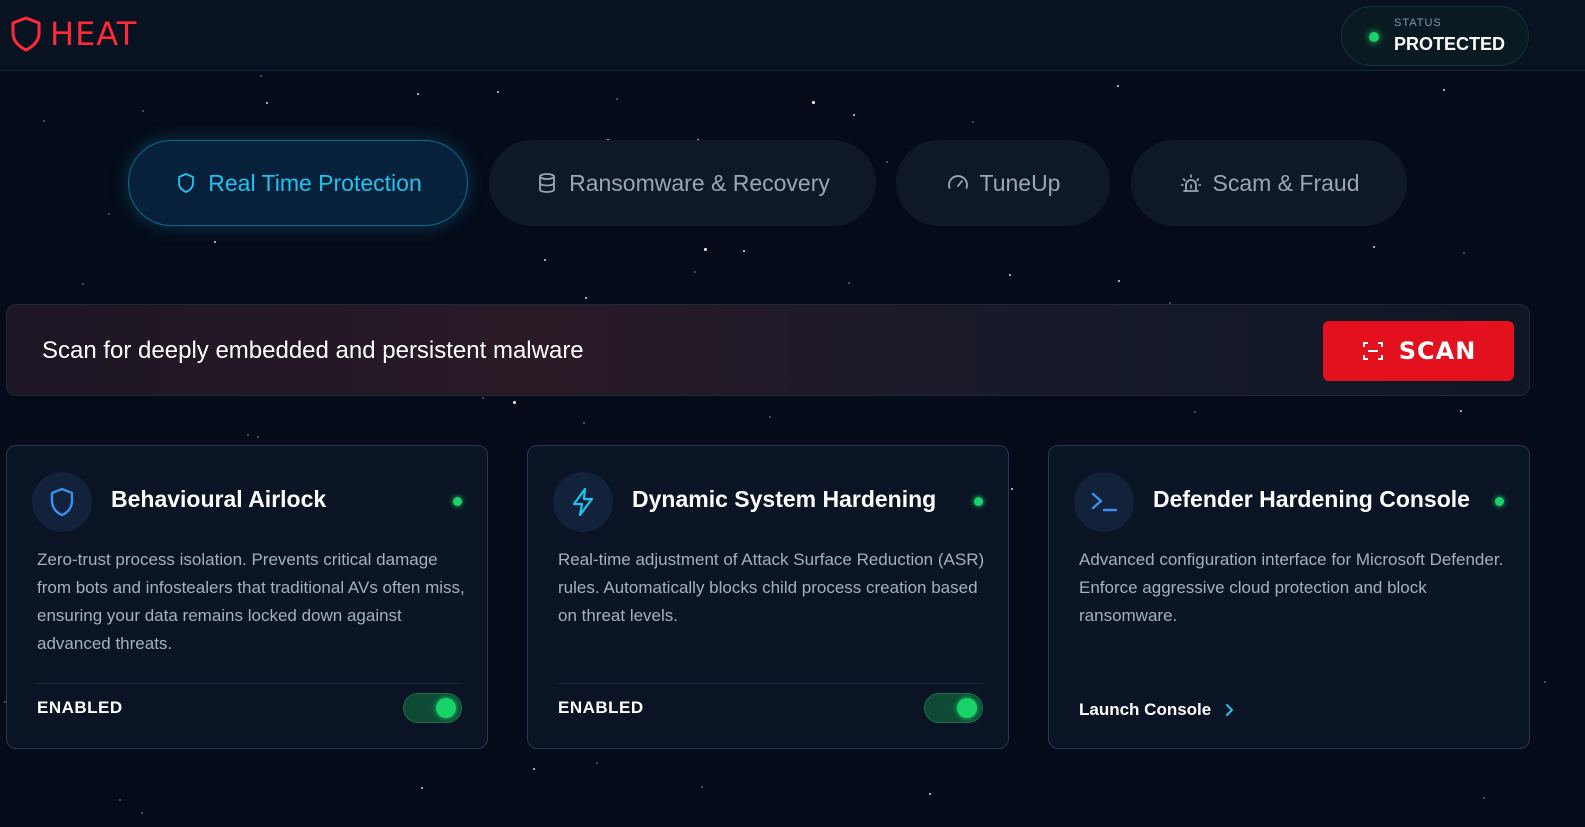  What do you see at coordinates (1437, 351) in the screenshot?
I see `scan-button-label: SCAN` at bounding box center [1437, 351].